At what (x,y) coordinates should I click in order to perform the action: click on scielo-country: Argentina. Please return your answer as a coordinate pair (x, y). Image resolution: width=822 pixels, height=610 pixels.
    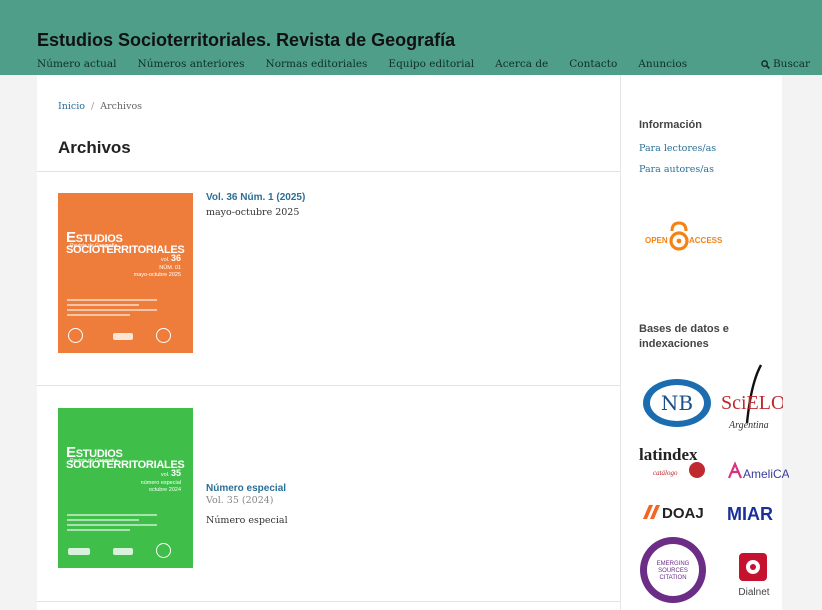
    Looking at the image, I should click on (748, 425).